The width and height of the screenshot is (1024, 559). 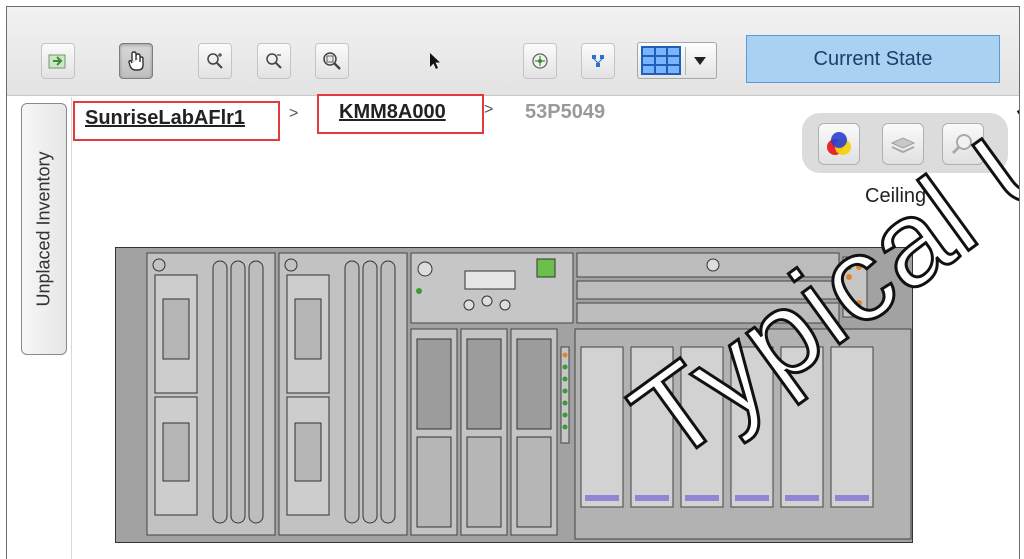 I want to click on control-panel, so click(x=492, y=288).